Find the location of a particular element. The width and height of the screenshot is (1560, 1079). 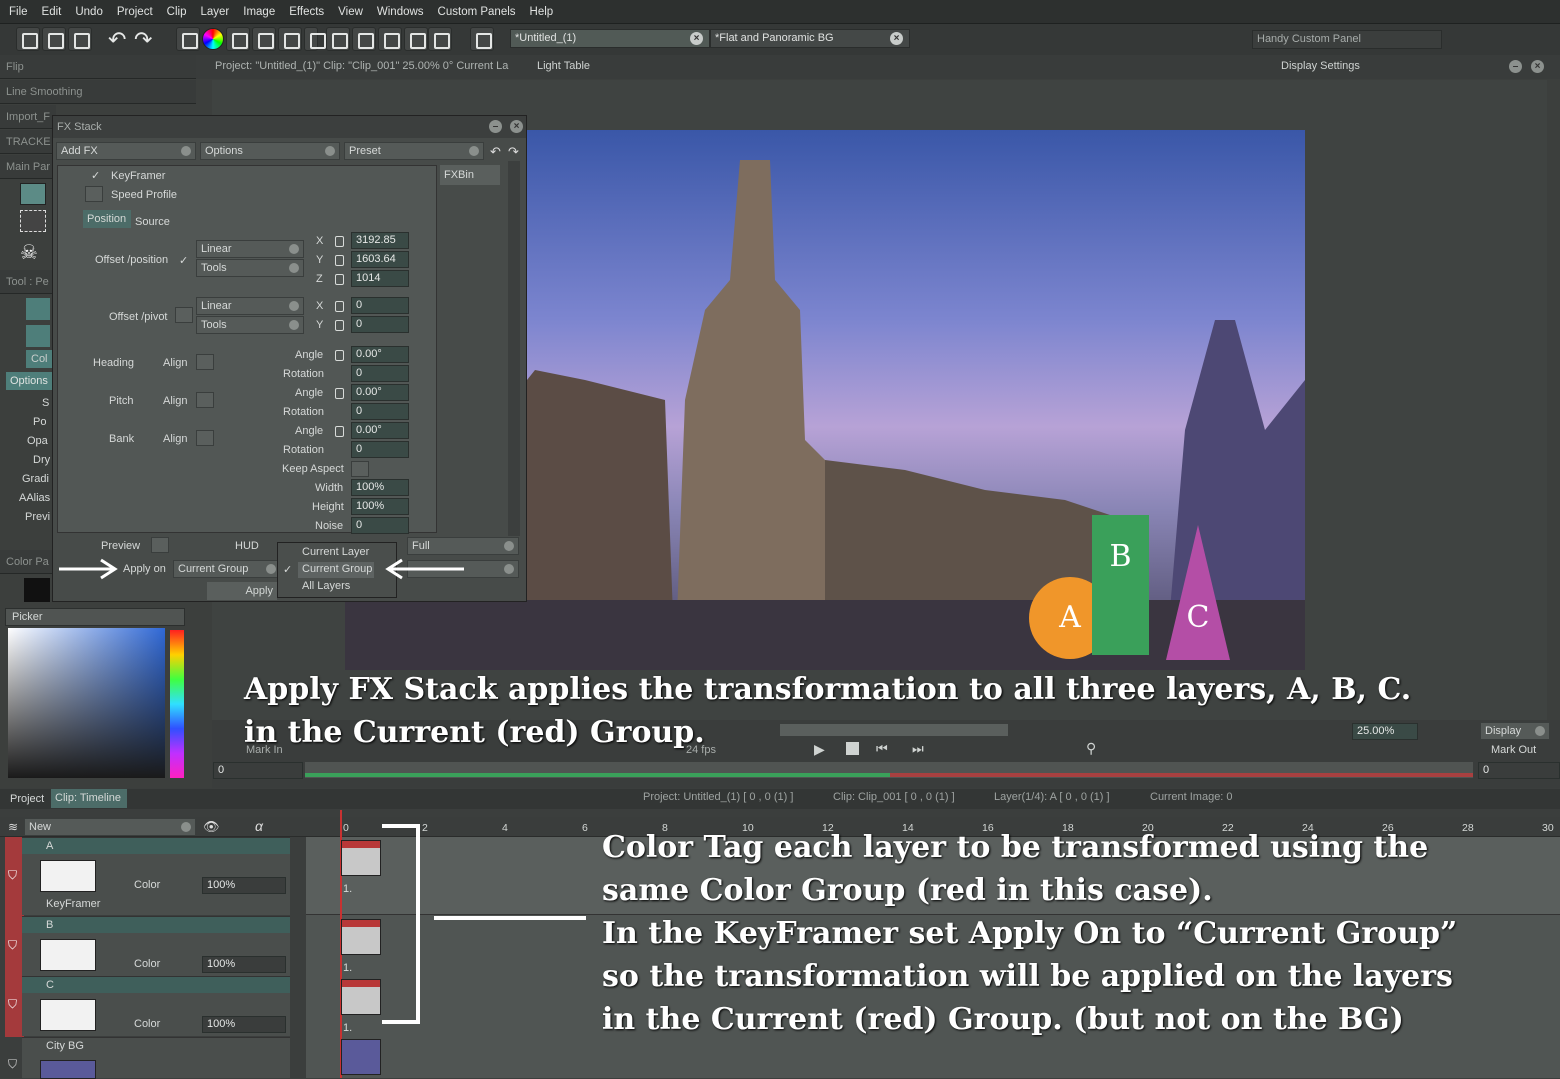

layer-a-thumbnail is located at coordinates (68, 876).